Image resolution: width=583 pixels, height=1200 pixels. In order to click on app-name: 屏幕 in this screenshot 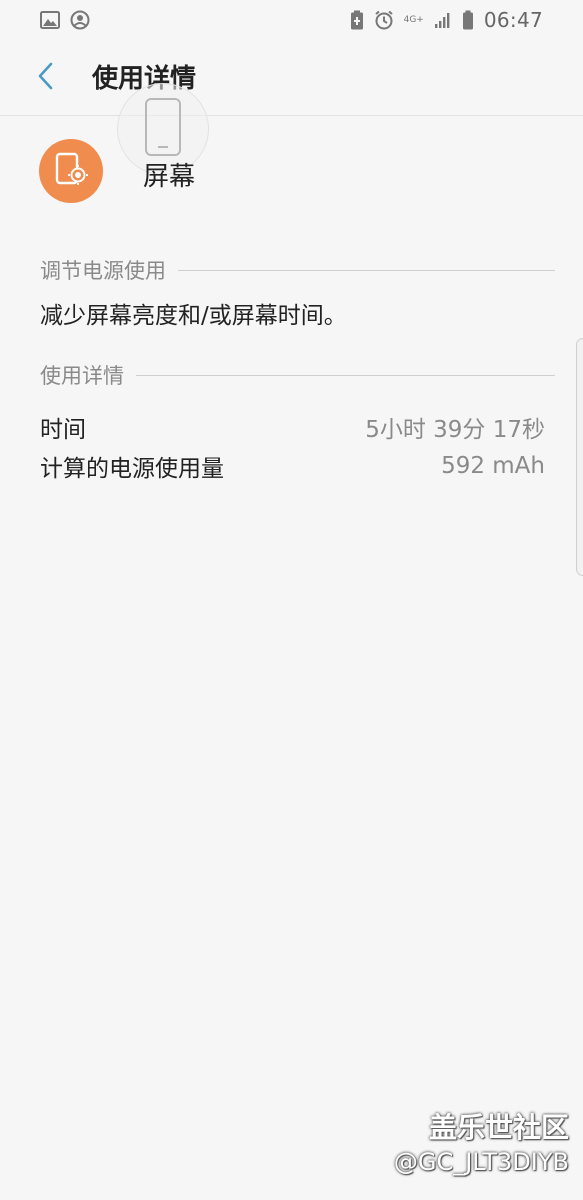, I will do `click(169, 177)`.